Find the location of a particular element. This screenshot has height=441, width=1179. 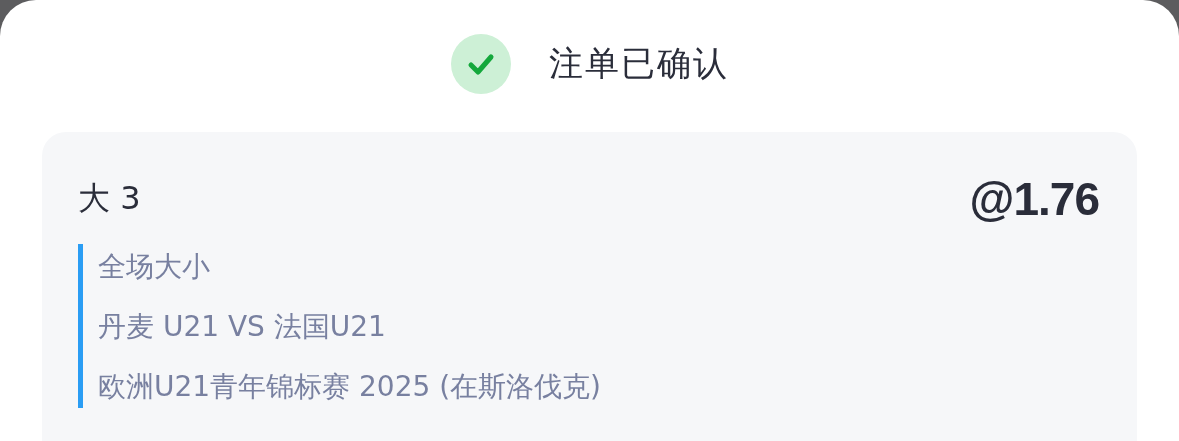

bet-selection: 大 3 is located at coordinates (109, 198).